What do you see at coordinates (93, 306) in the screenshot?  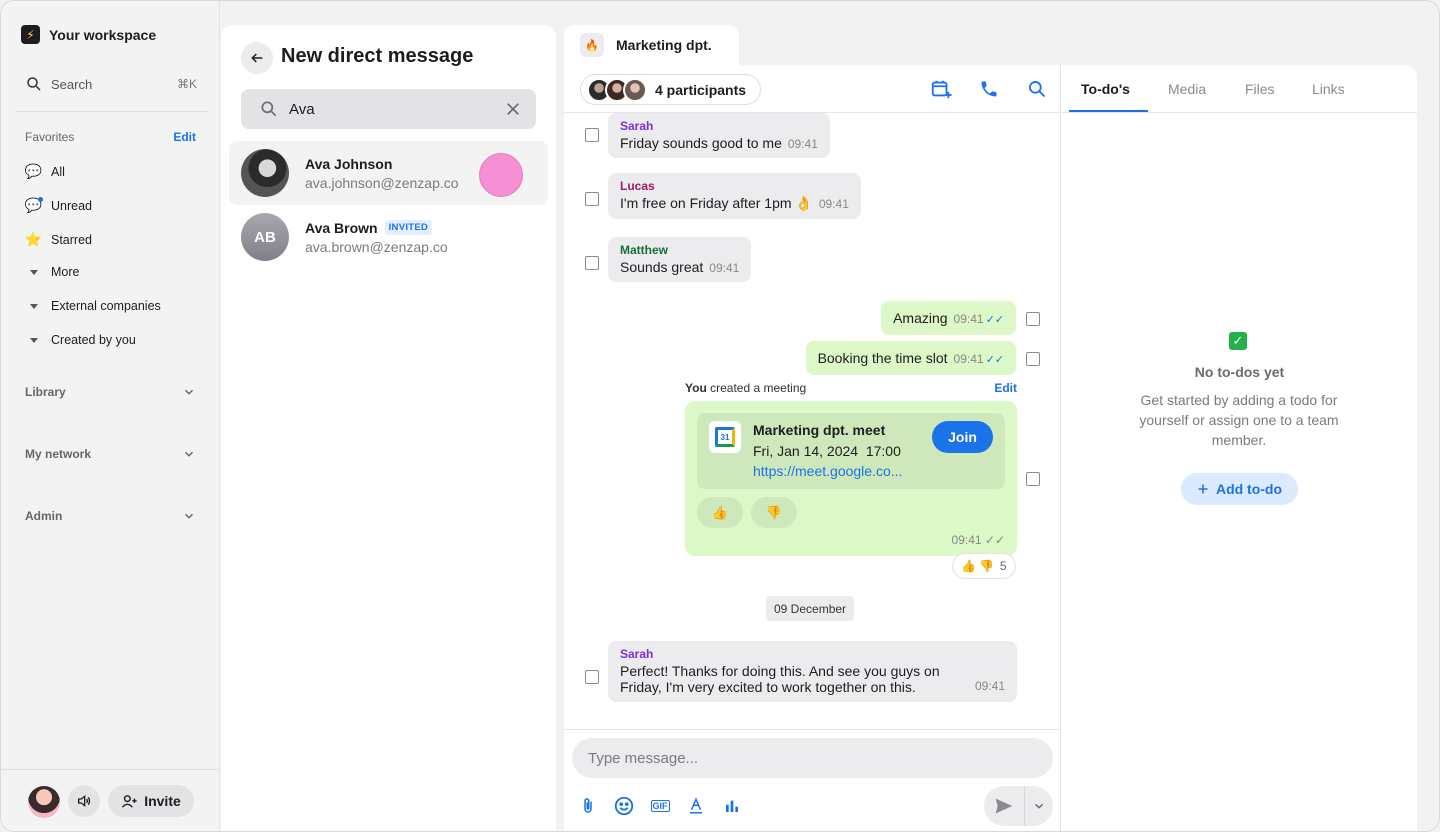 I see `sidebar-item-external-companies: External companies` at bounding box center [93, 306].